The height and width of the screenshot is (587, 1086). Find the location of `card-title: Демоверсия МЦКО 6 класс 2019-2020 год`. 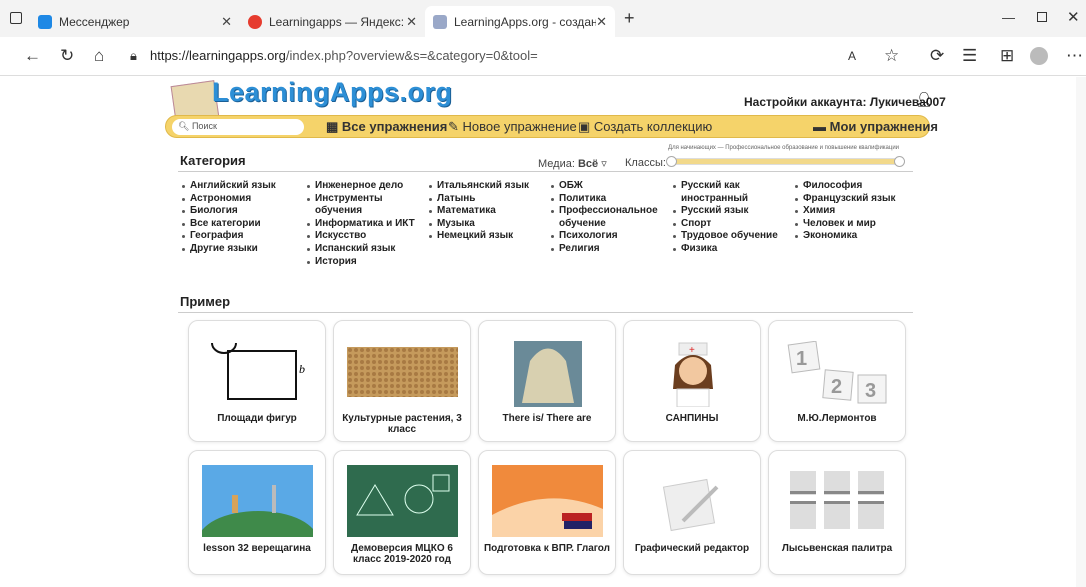

card-title: Демоверсия МЦКО 6 класс 2019-2020 год is located at coordinates (402, 554).